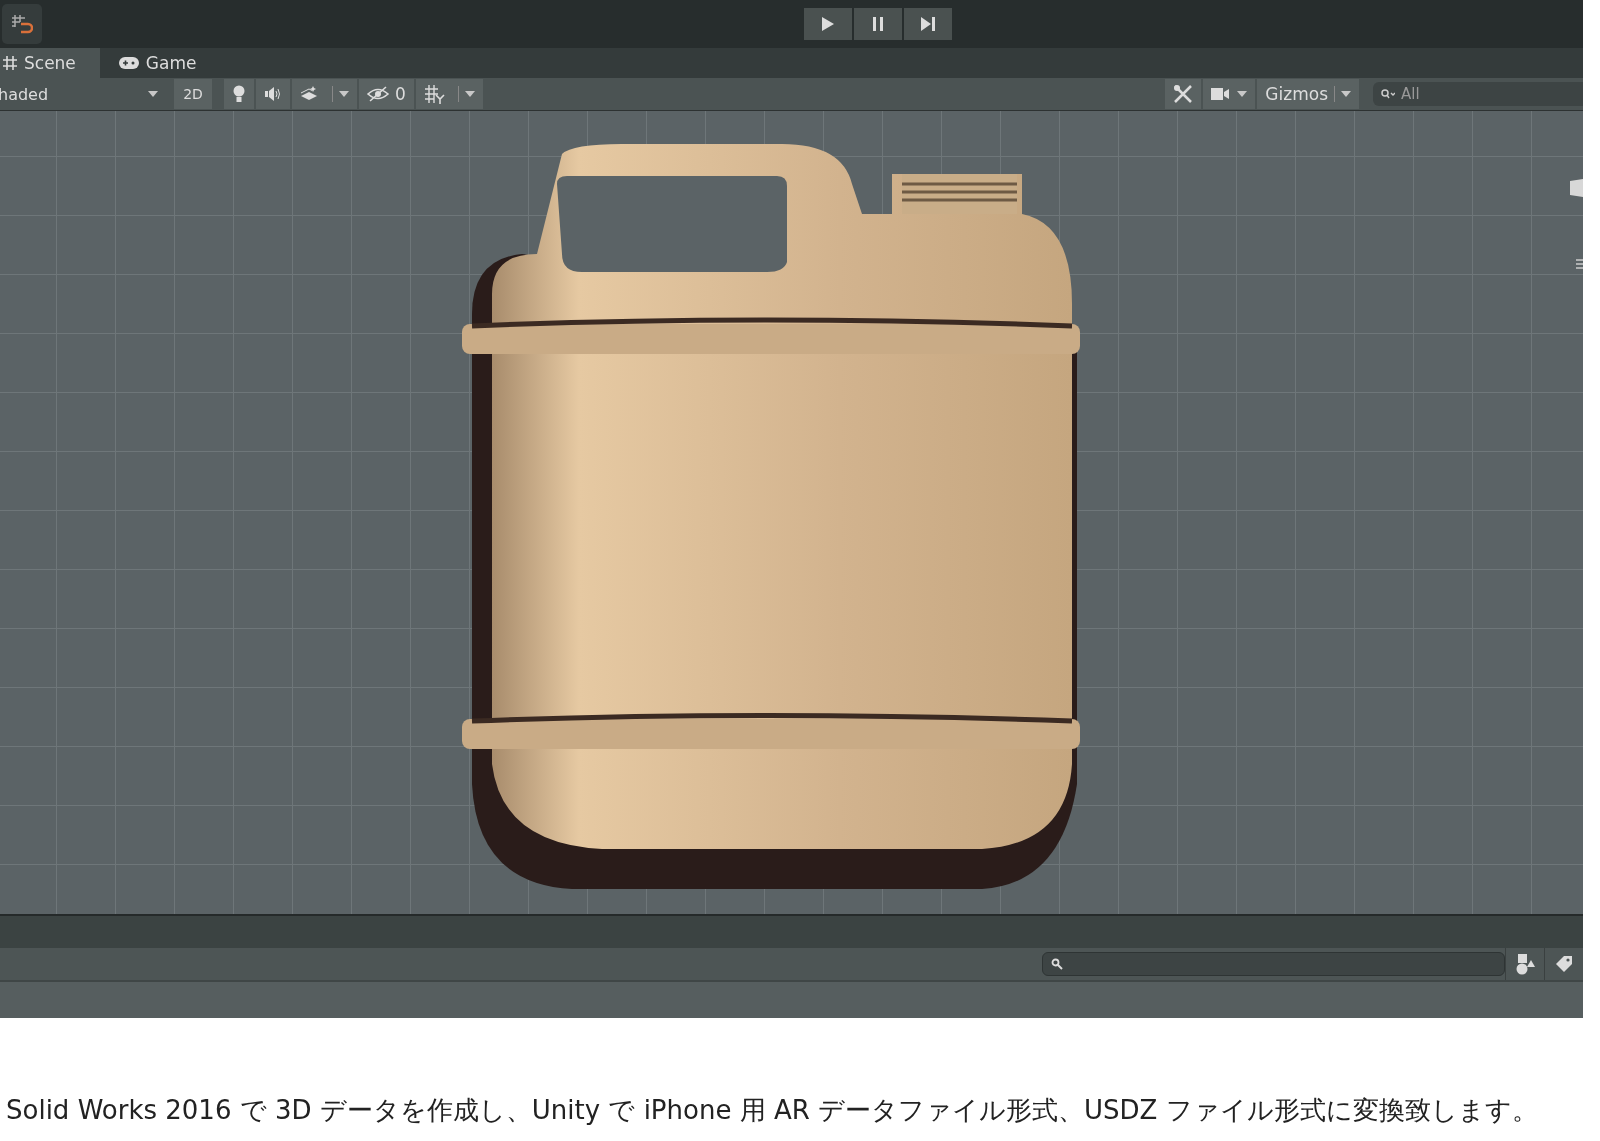  What do you see at coordinates (50, 63) in the screenshot?
I see `view-tab: Scene` at bounding box center [50, 63].